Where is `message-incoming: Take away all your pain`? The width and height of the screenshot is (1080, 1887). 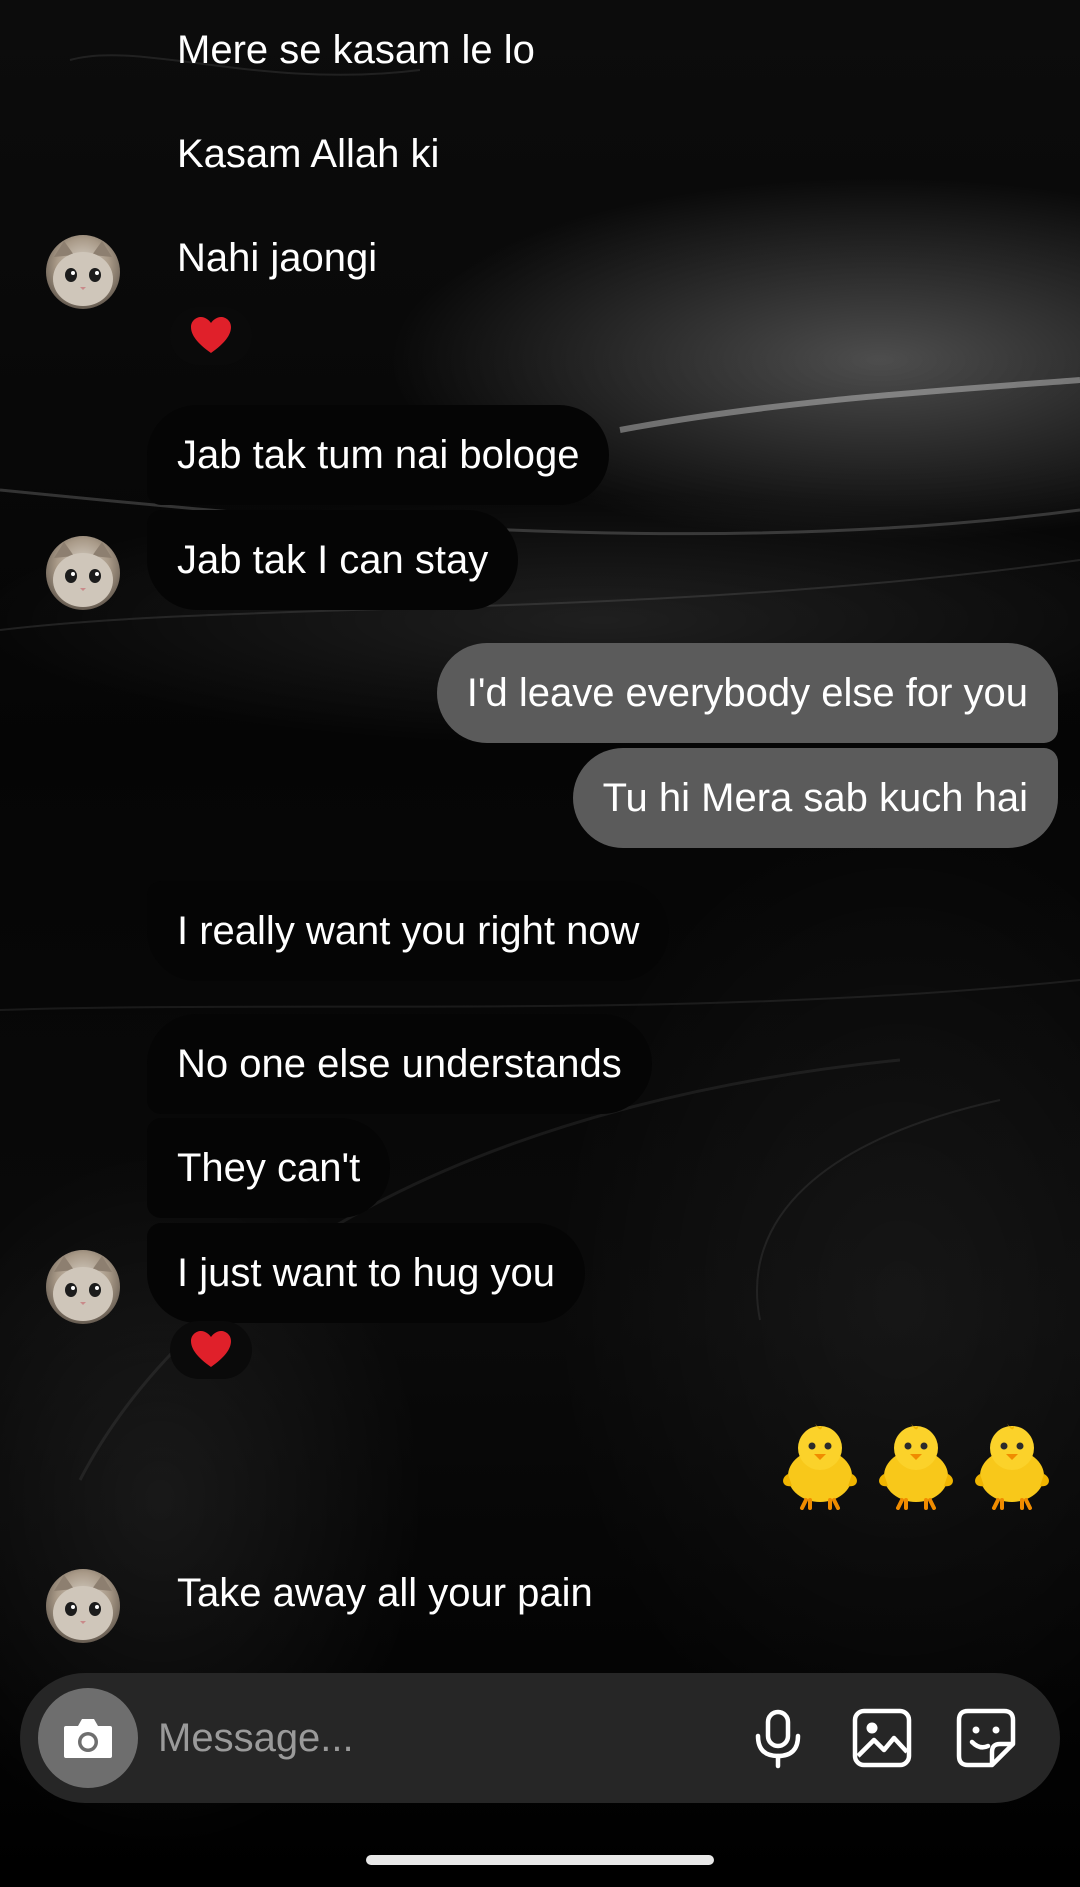
message-incoming: Take away all your pain is located at coordinates (385, 1593).